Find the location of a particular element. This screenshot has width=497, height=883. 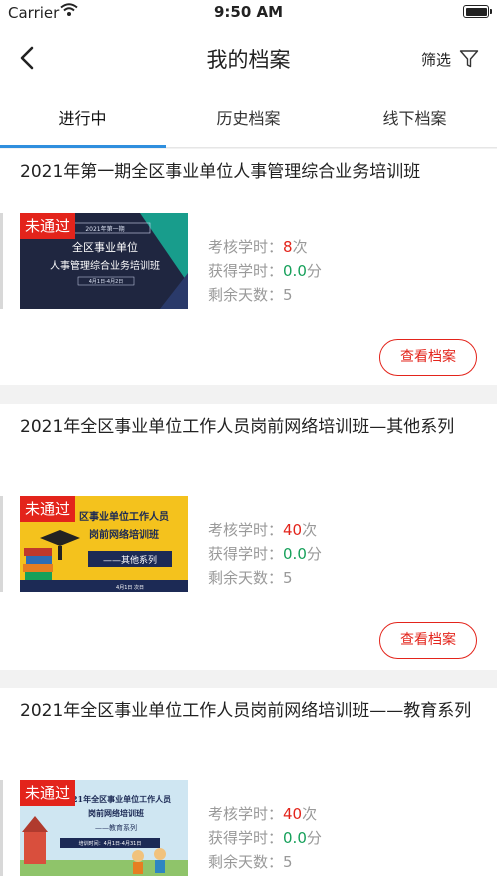

thumb-line: ——教育系列 is located at coordinates (116, 827).